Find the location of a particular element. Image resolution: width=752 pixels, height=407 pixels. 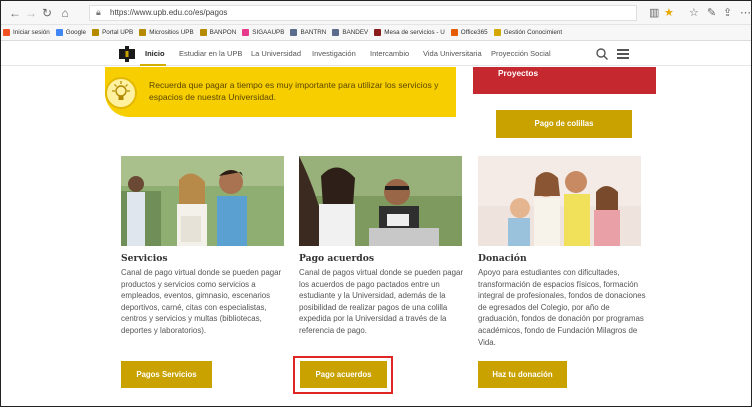

bookmark-item: Micrositios UPB is located at coordinates (166, 32).